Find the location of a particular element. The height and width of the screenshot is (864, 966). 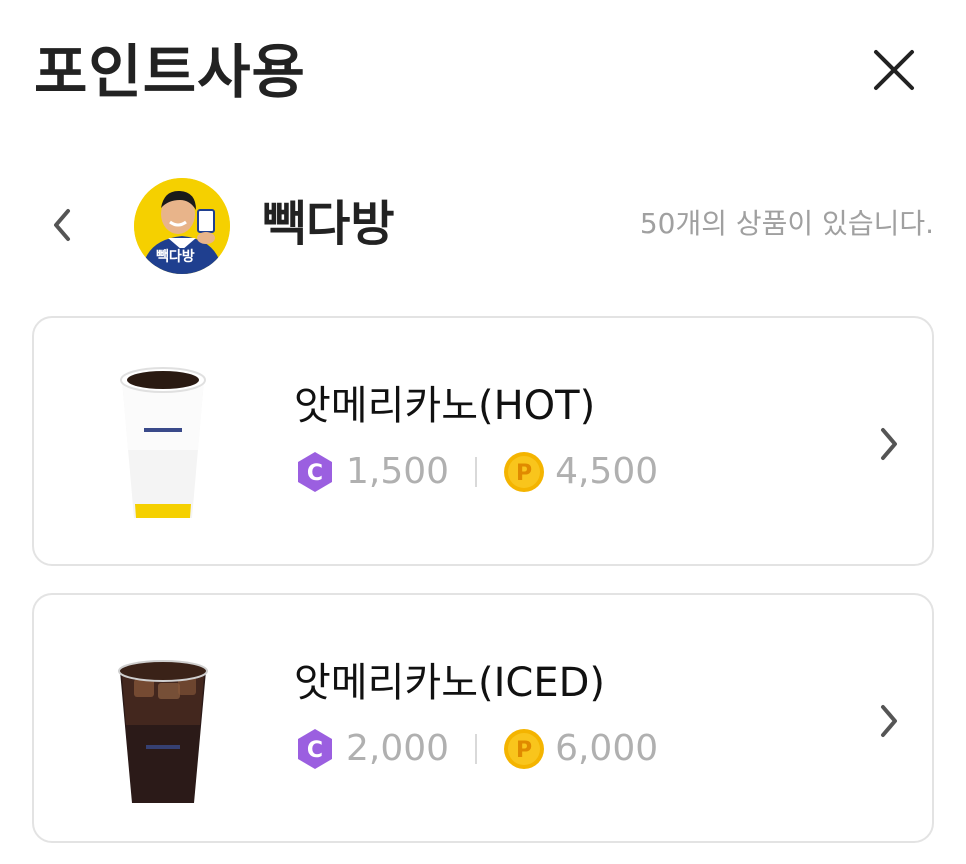

brand-name: 빽다방 is located at coordinates (328, 224).